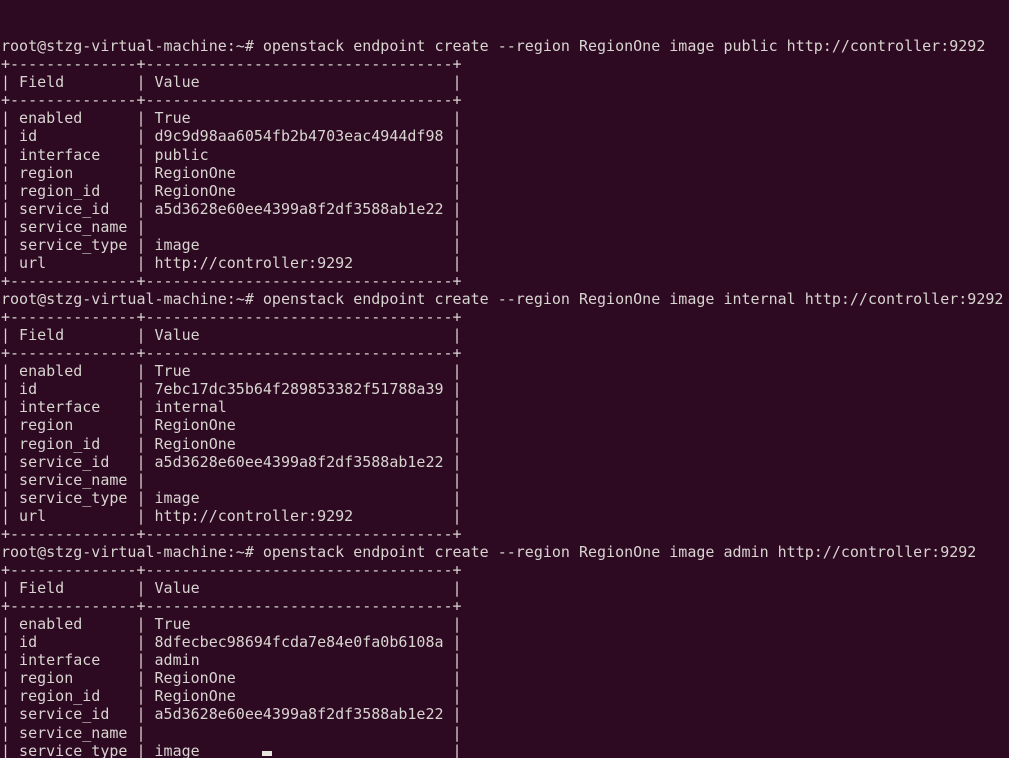 The width and height of the screenshot is (1009, 758). What do you see at coordinates (231, 660) in the screenshot?
I see `table-row: | interface | admin |` at bounding box center [231, 660].